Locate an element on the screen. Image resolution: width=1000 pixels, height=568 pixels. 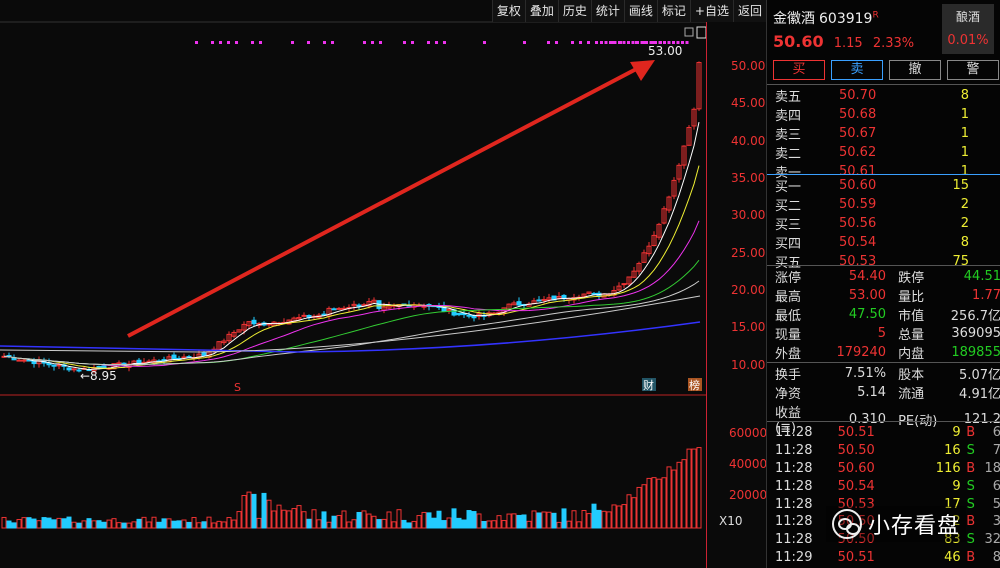
asks-row: 卖三 50.67 1 is located at coordinates (883, 133).